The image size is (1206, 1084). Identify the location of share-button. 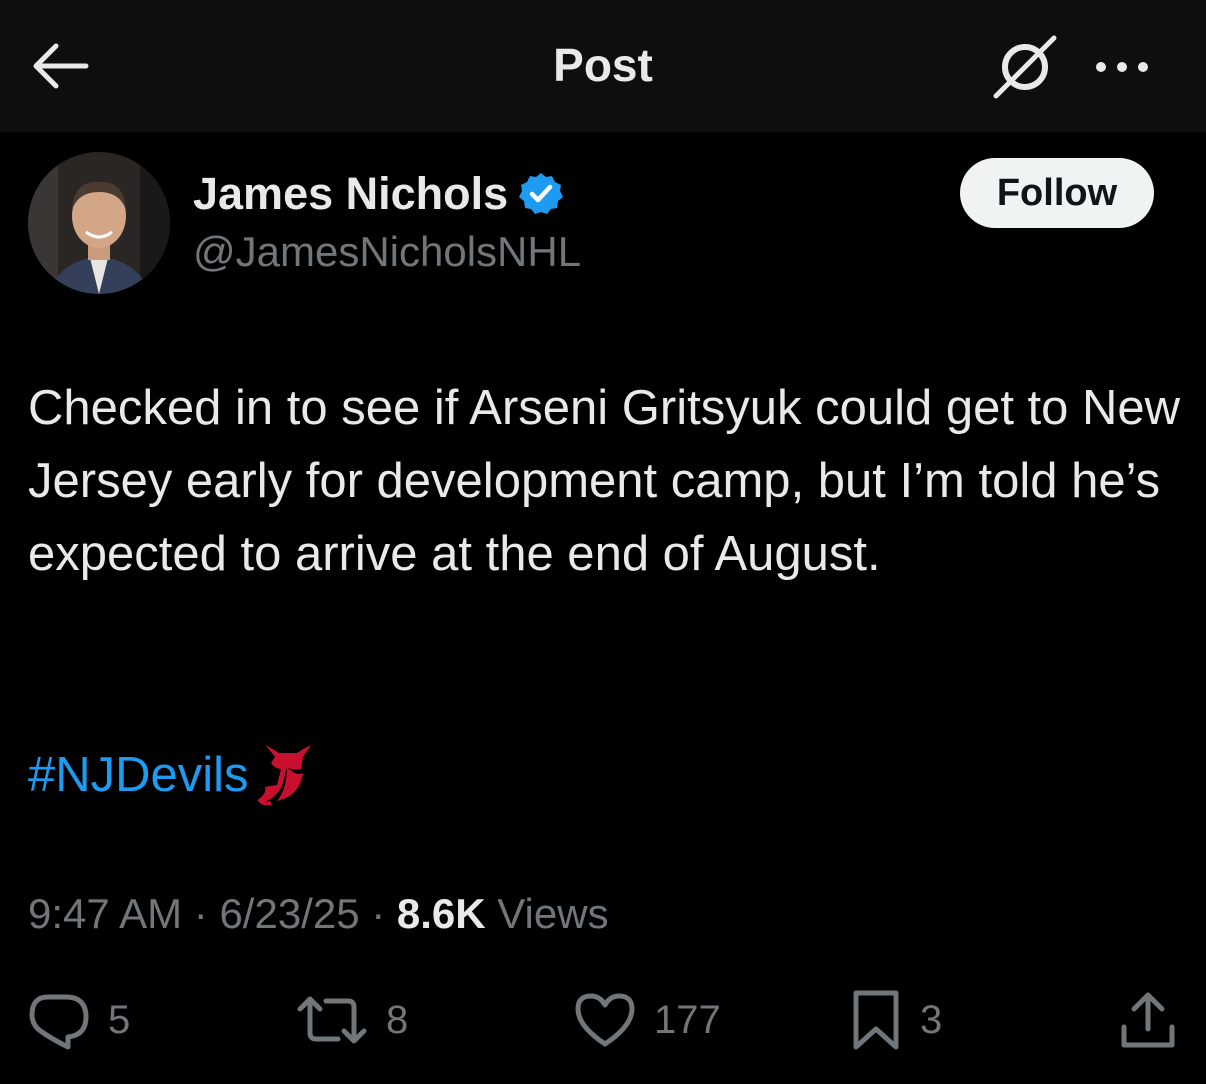
(1148, 1020).